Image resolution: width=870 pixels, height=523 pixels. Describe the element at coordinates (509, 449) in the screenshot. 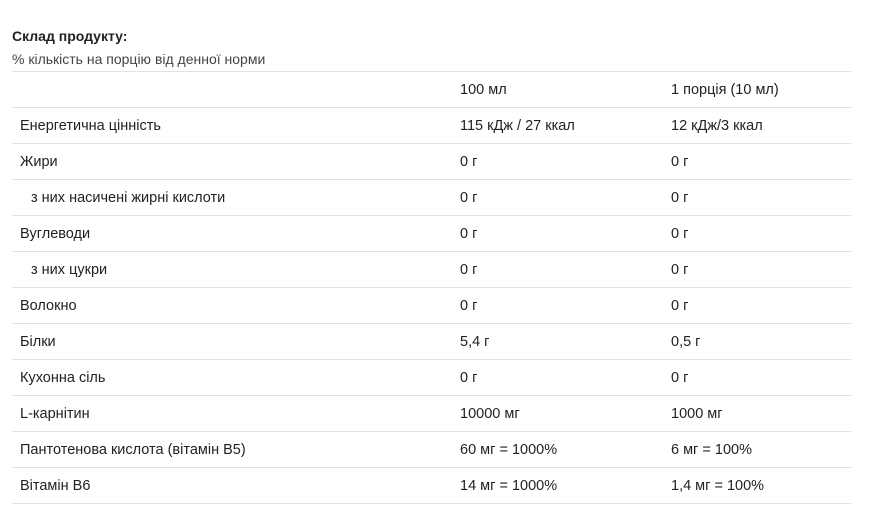

I see `value-per-100ml: 60 мг = 1000%` at that location.